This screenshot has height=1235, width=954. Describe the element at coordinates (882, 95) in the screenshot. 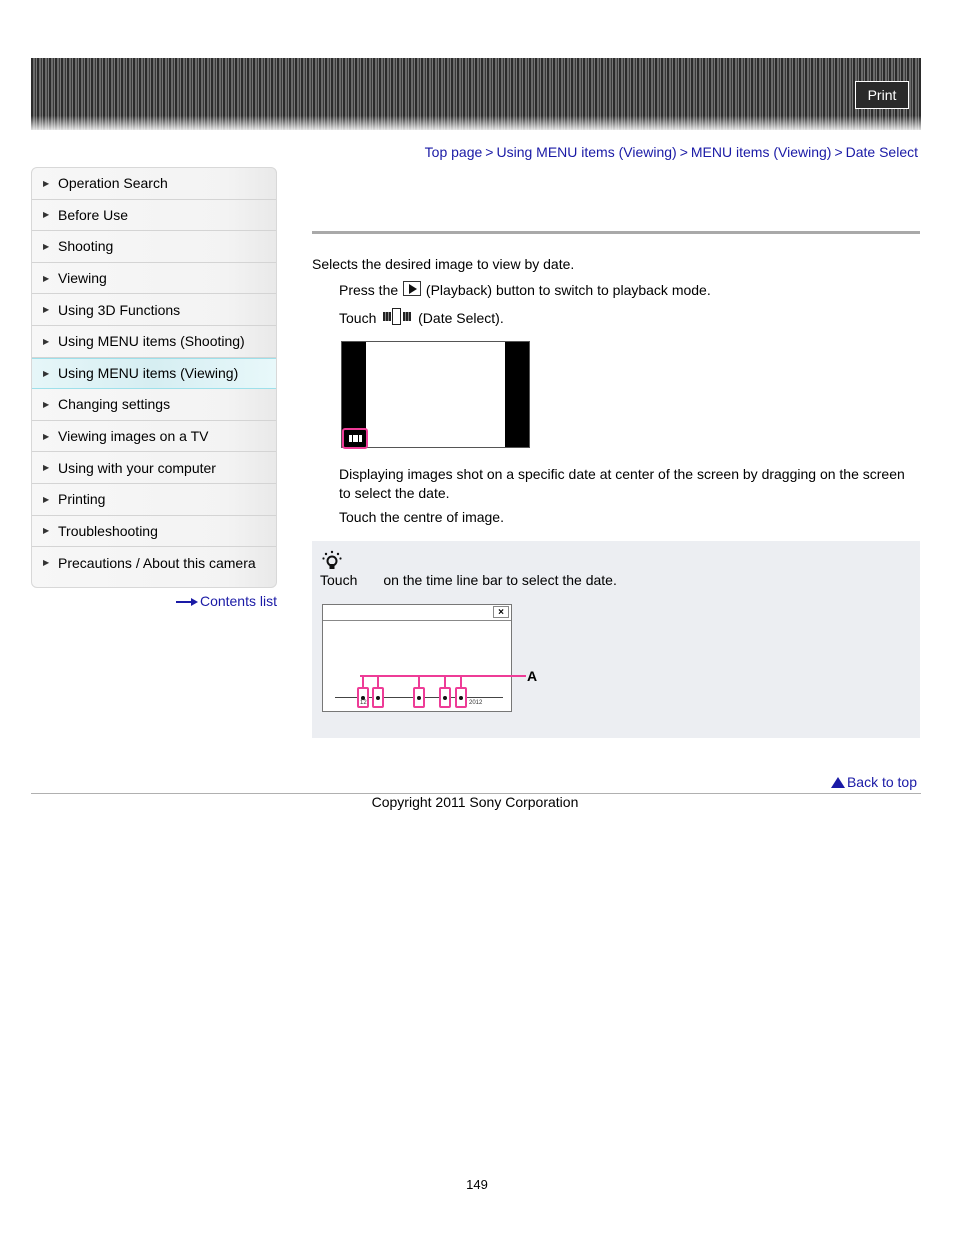

I see `print-button: Print` at that location.